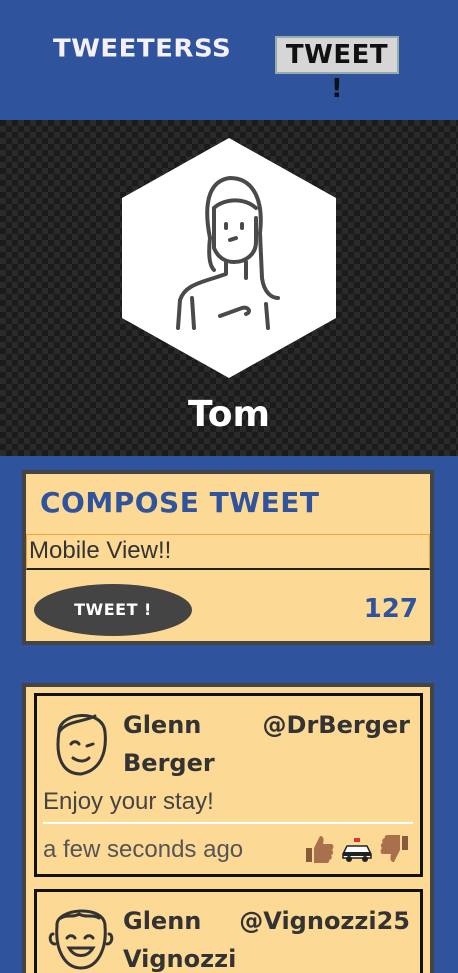 This screenshot has width=458, height=973. Describe the element at coordinates (336, 725) in the screenshot. I see `tweet-author-handle: @DrBerger` at that location.